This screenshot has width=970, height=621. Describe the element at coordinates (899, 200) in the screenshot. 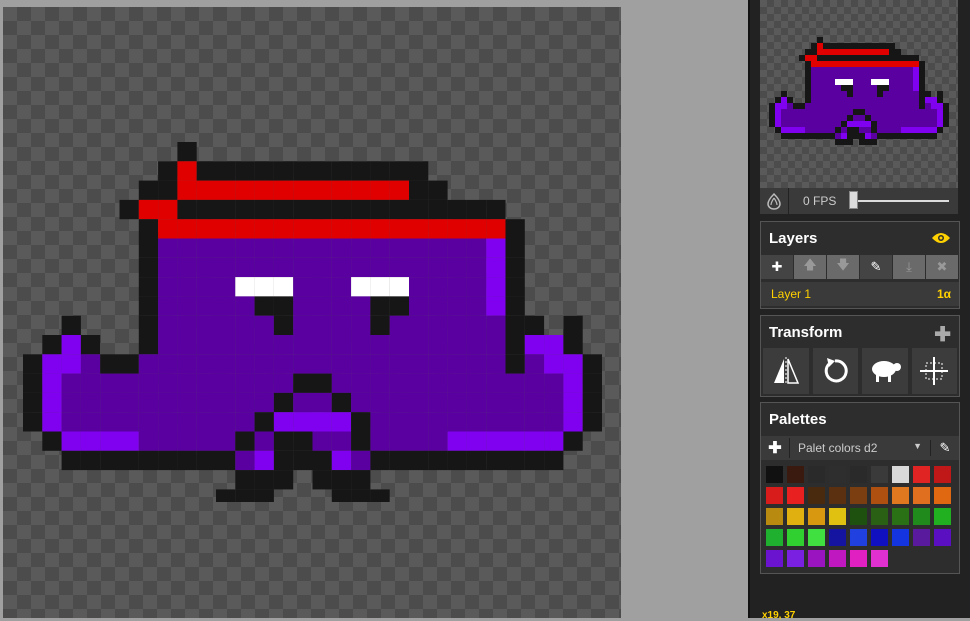

I see `fps-slider` at that location.